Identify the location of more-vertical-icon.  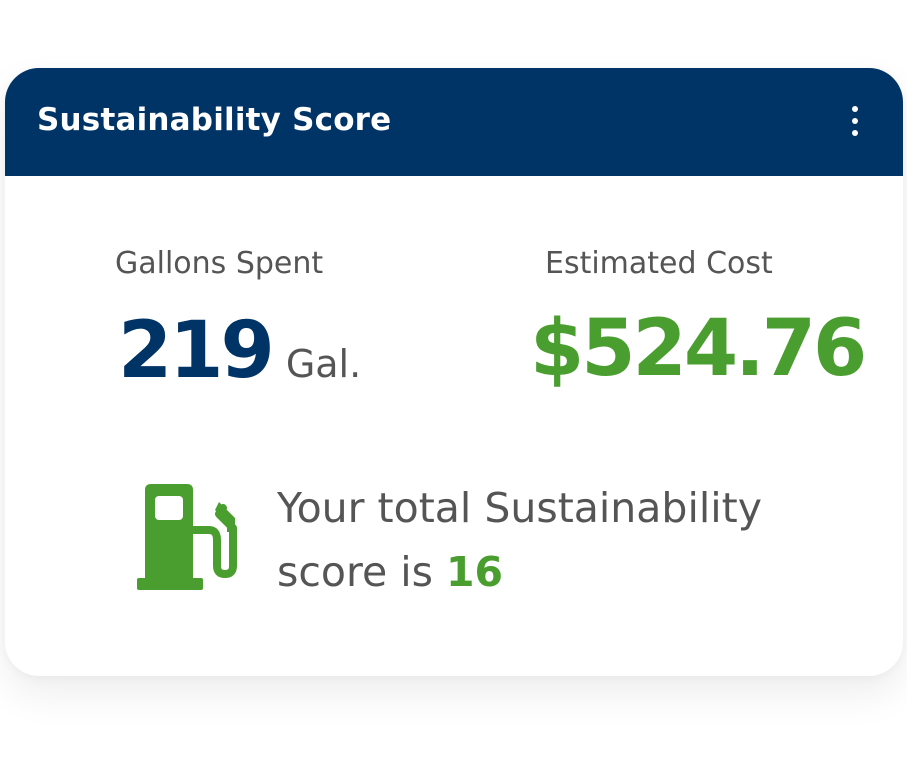
(855, 109).